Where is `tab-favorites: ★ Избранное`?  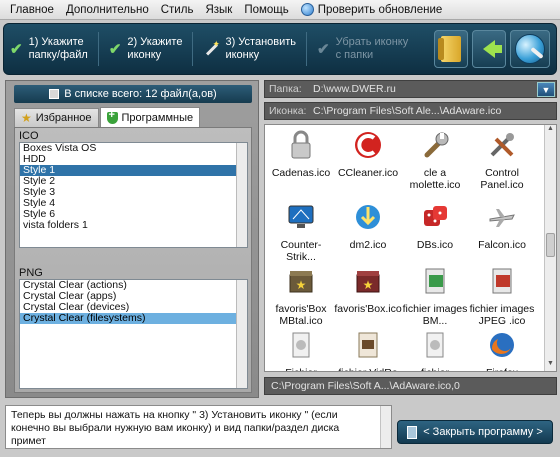
tab-favorites: ★ Избранное is located at coordinates (56, 117).